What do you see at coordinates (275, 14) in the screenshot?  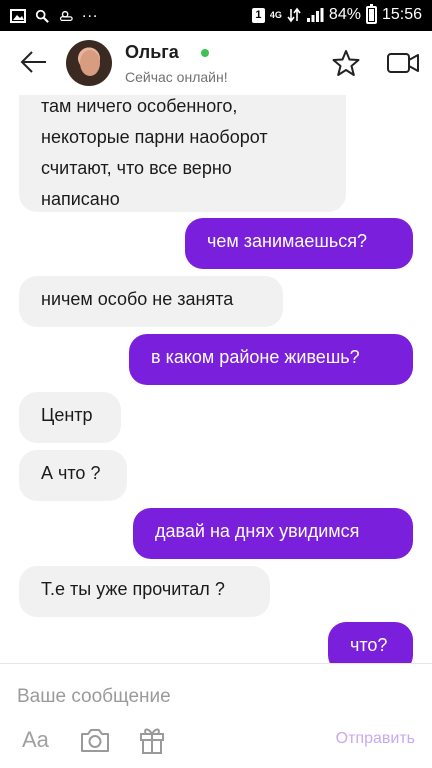 I see `network-type: 4G` at bounding box center [275, 14].